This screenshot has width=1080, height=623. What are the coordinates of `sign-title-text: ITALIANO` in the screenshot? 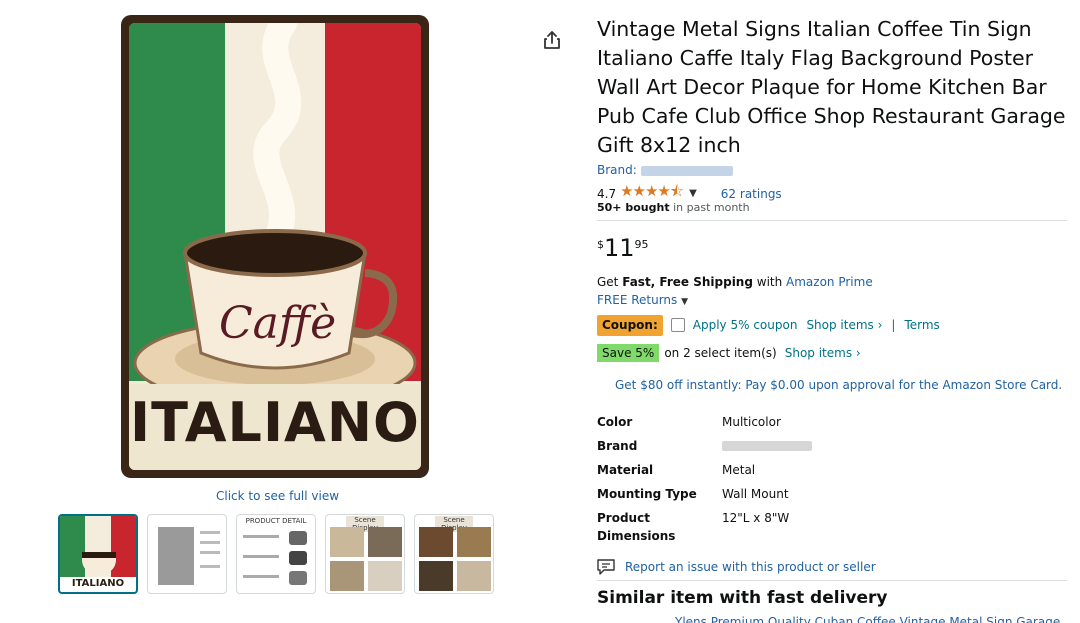 It's located at (275, 422).